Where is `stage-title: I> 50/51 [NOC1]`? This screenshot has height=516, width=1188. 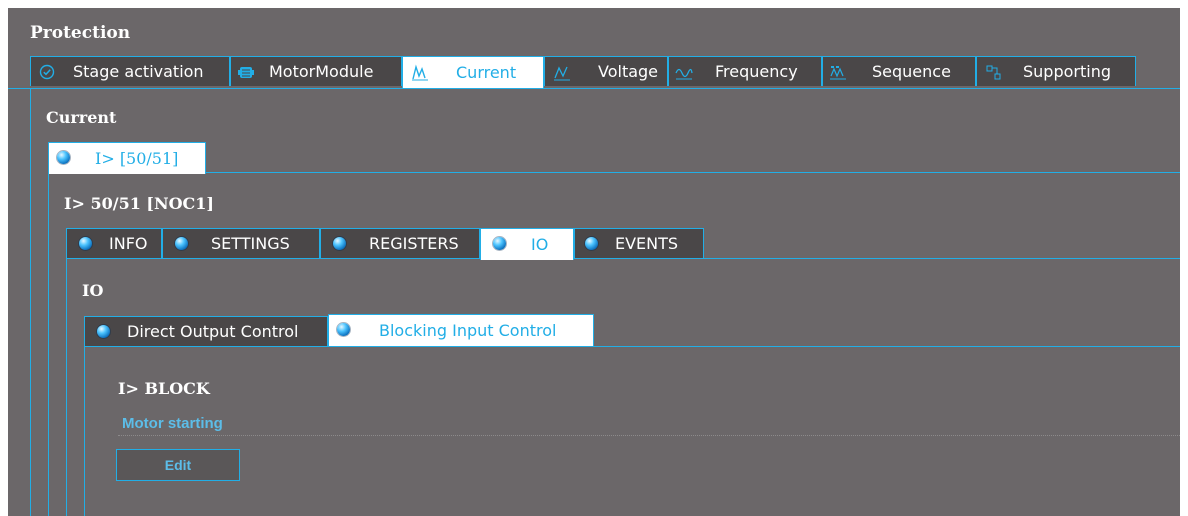 stage-title: I> 50/51 [NOC1] is located at coordinates (139, 203).